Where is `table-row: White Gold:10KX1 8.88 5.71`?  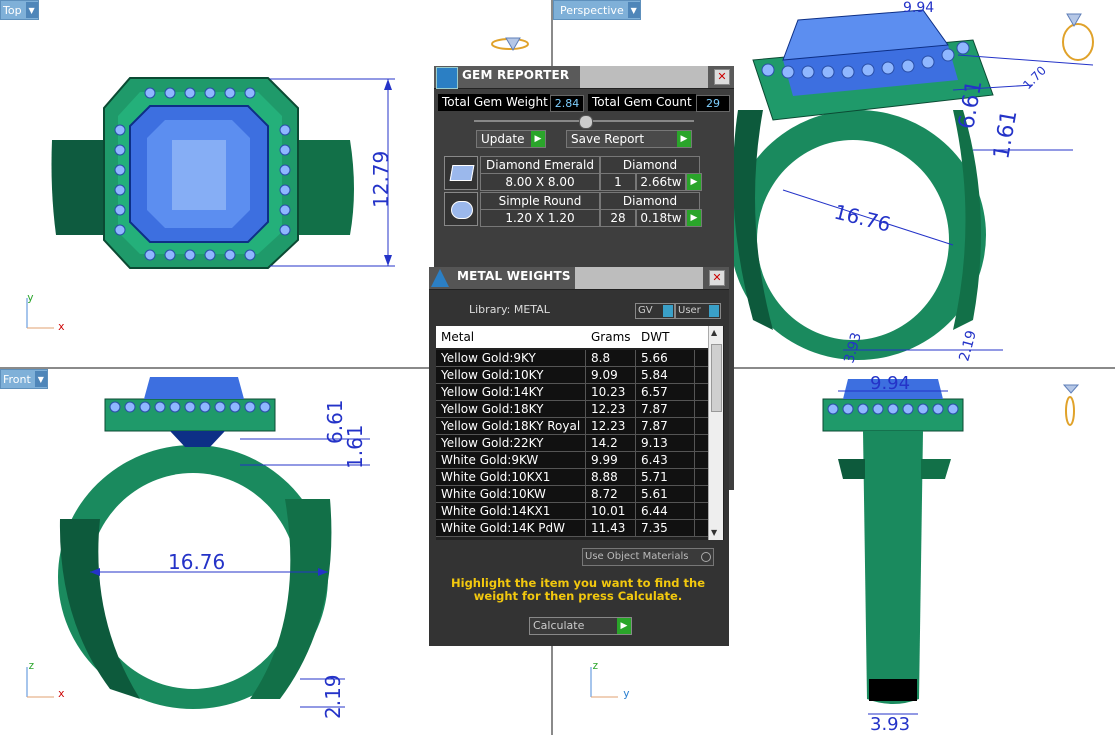 table-row: White Gold:10KX1 8.88 5.71 is located at coordinates (572, 477).